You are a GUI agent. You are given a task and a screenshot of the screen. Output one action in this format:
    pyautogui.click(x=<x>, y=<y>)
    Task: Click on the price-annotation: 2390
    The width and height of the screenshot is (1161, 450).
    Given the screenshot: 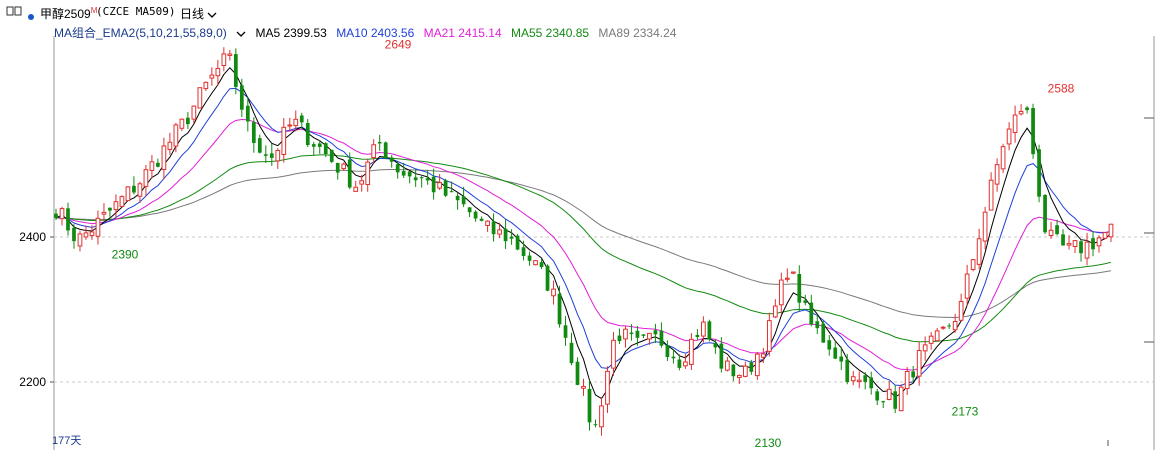 What is the action you would take?
    pyautogui.click(x=125, y=254)
    